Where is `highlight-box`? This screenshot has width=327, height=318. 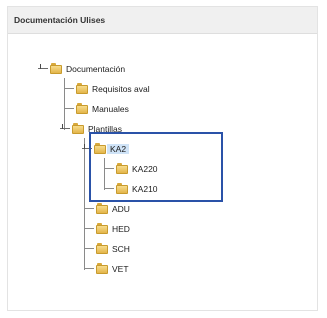 highlight-box is located at coordinates (156, 167).